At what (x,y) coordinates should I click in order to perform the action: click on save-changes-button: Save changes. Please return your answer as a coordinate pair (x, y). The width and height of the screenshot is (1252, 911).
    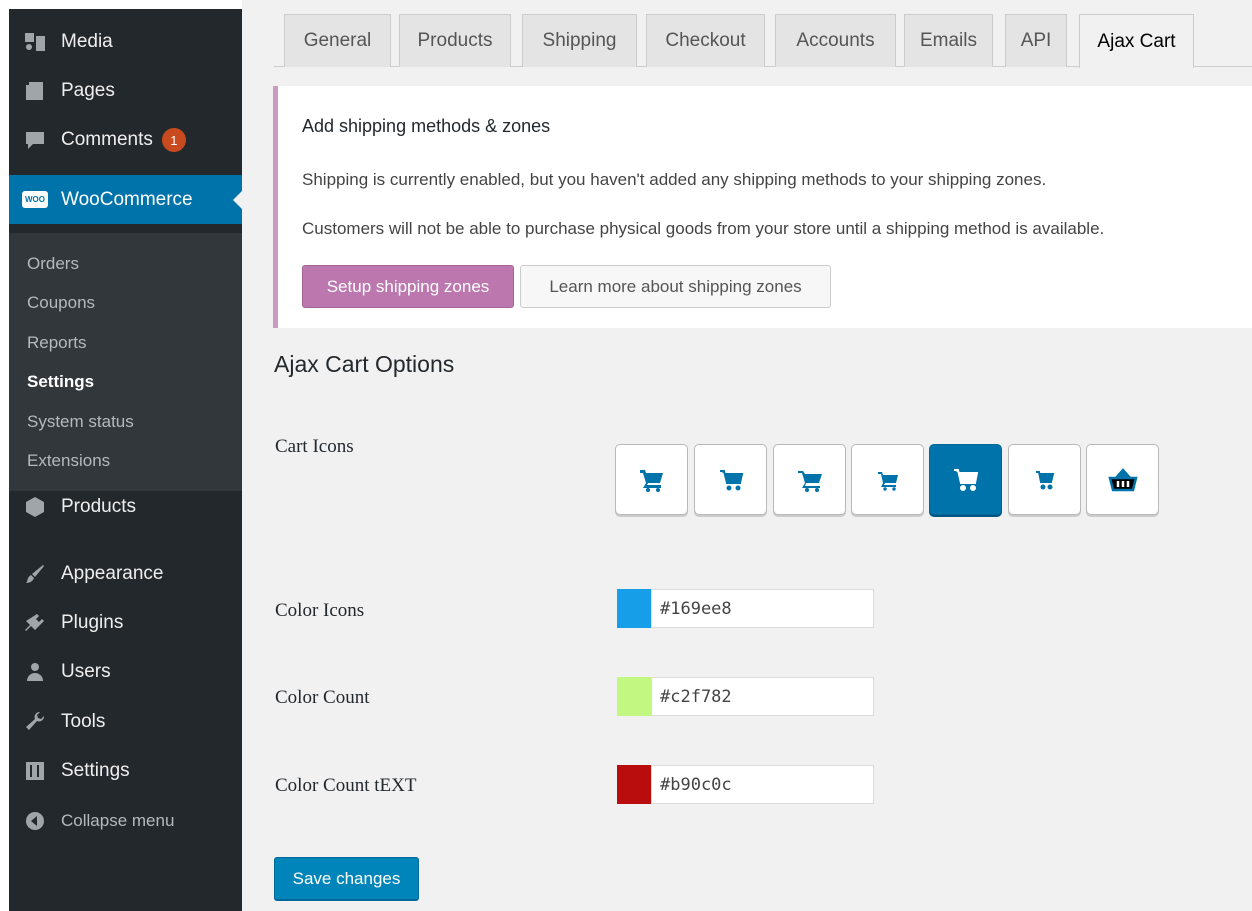
    Looking at the image, I should click on (346, 878).